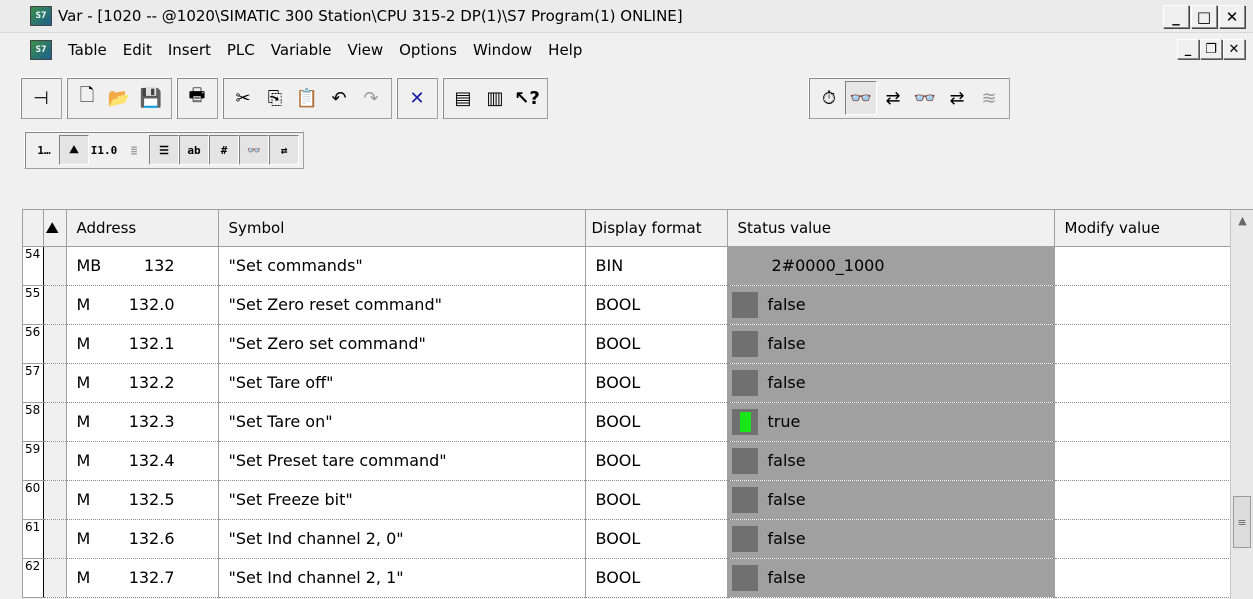 The image size is (1253, 599). Describe the element at coordinates (243, 98) in the screenshot. I see `cut-icon: ✂` at that location.